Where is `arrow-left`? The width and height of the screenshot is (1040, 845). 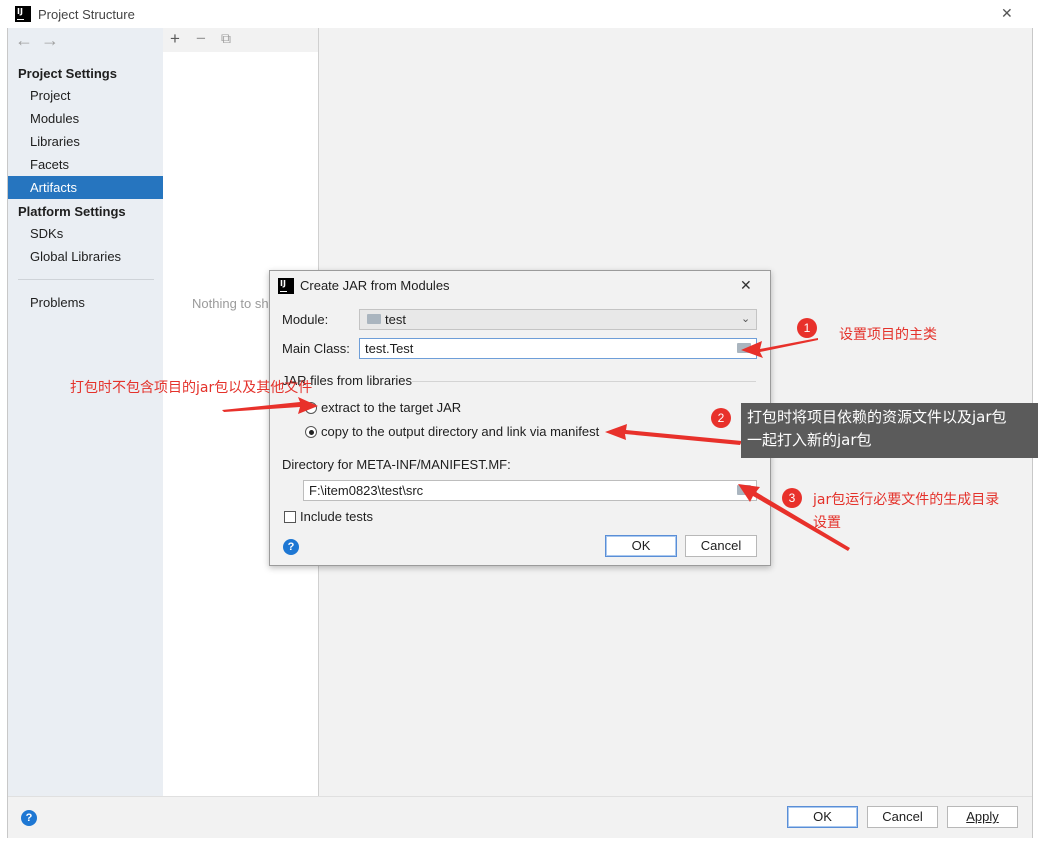
arrow-left is located at coordinates (270, 405).